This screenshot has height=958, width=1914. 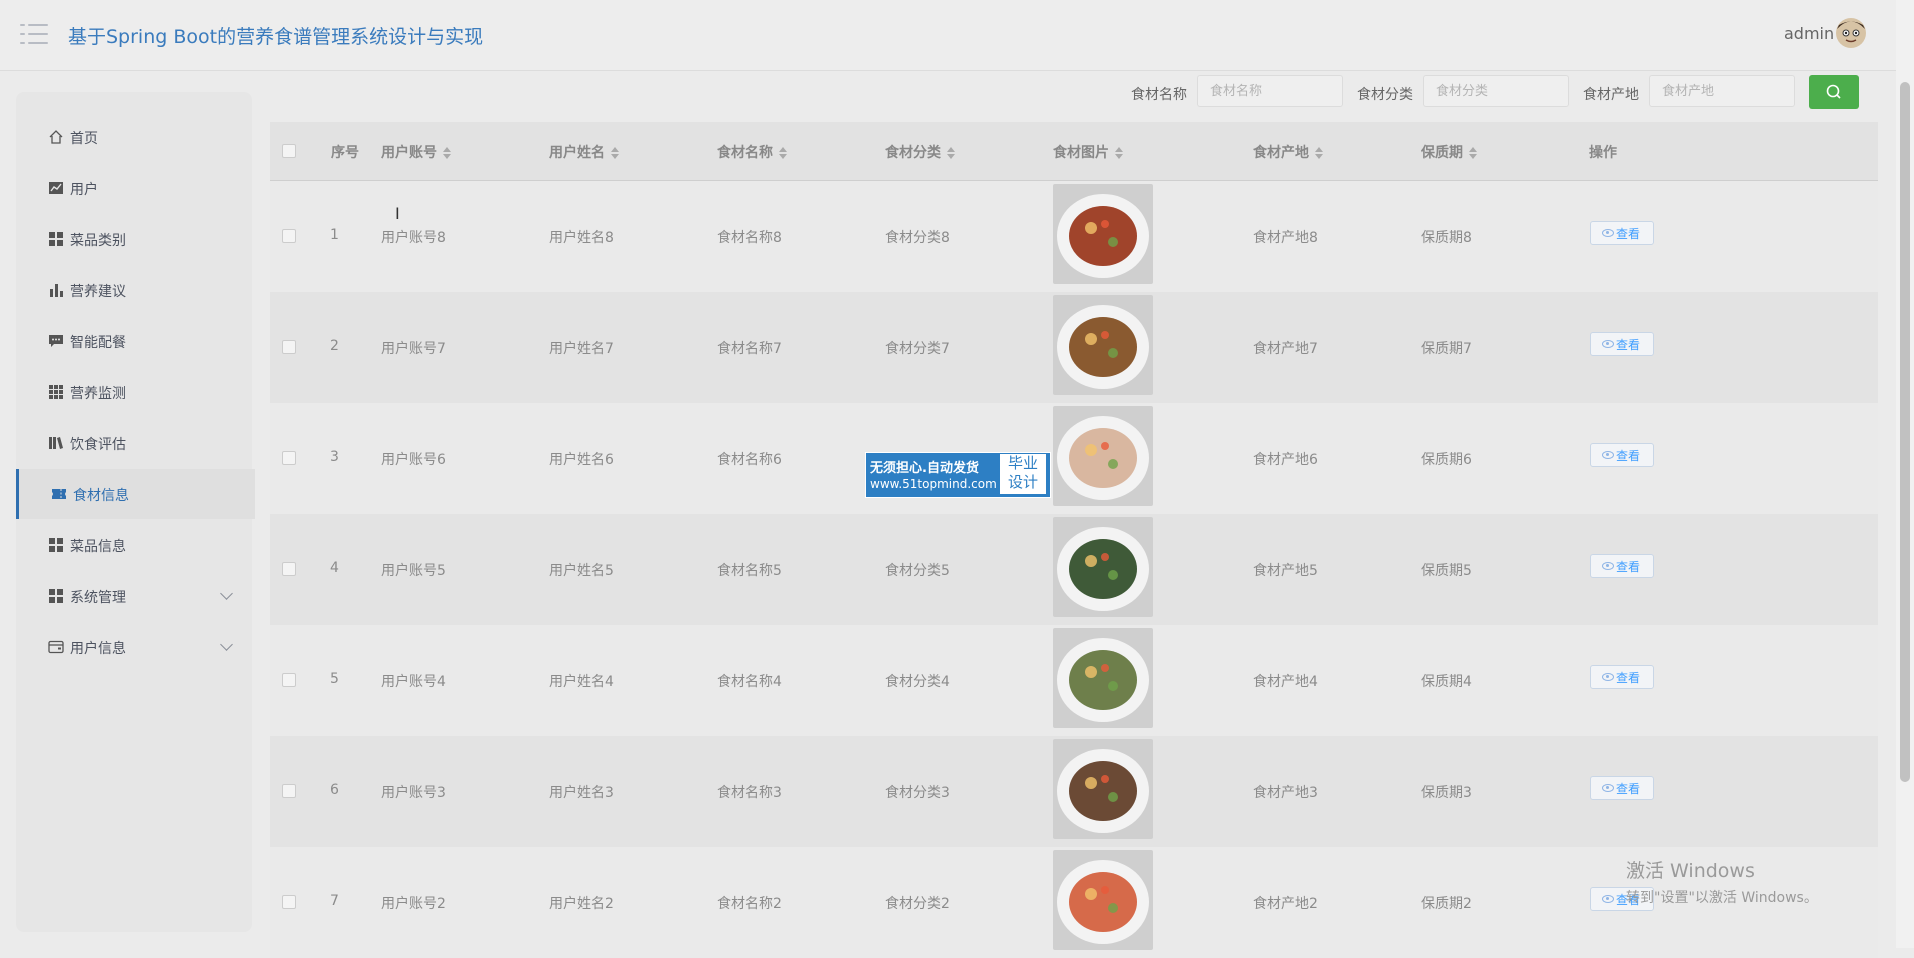 I want to click on cell-food-name: 食材名称8, so click(x=749, y=238).